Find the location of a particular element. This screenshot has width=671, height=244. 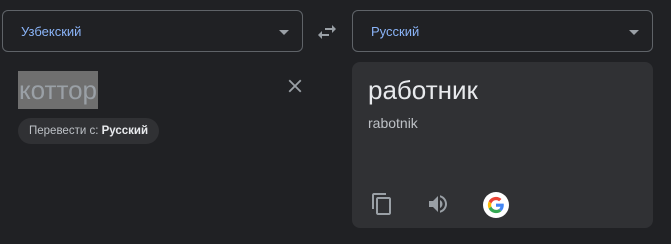

listen-button is located at coordinates (439, 205).